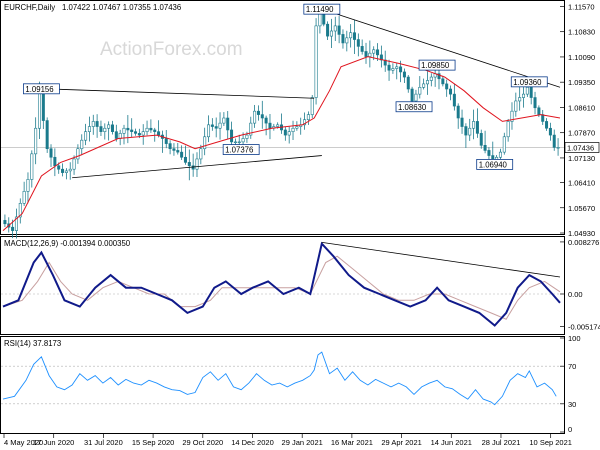 This screenshot has width=600, height=450. What do you see at coordinates (451, 442) in the screenshot?
I see `date-axis-label: 14 Jun 2021` at bounding box center [451, 442].